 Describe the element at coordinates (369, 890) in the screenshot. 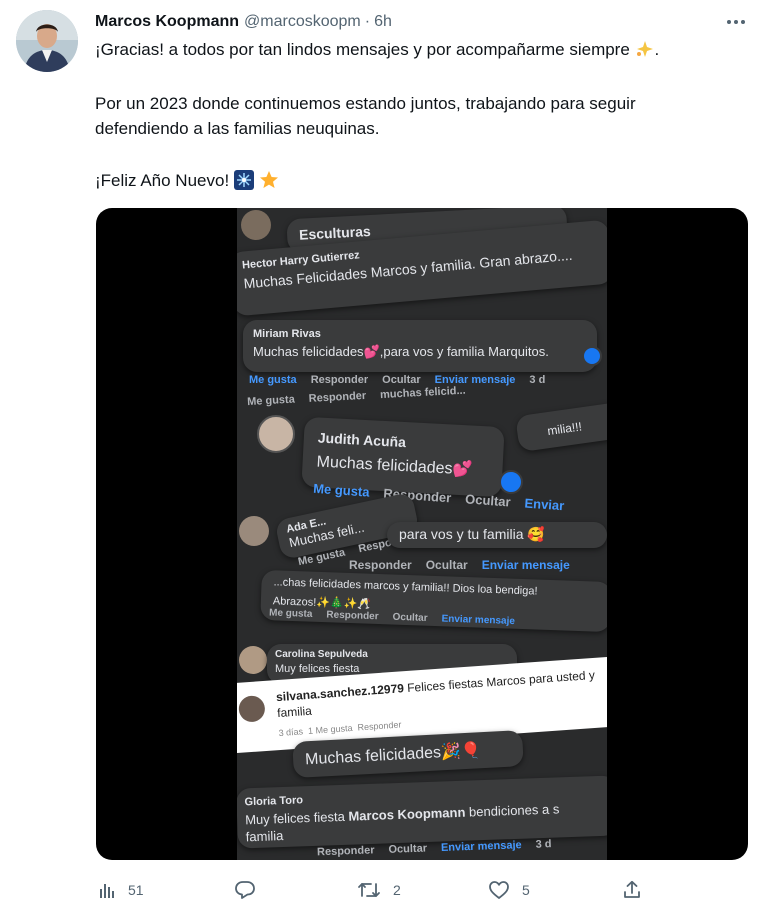

I see `retweet-icon` at that location.